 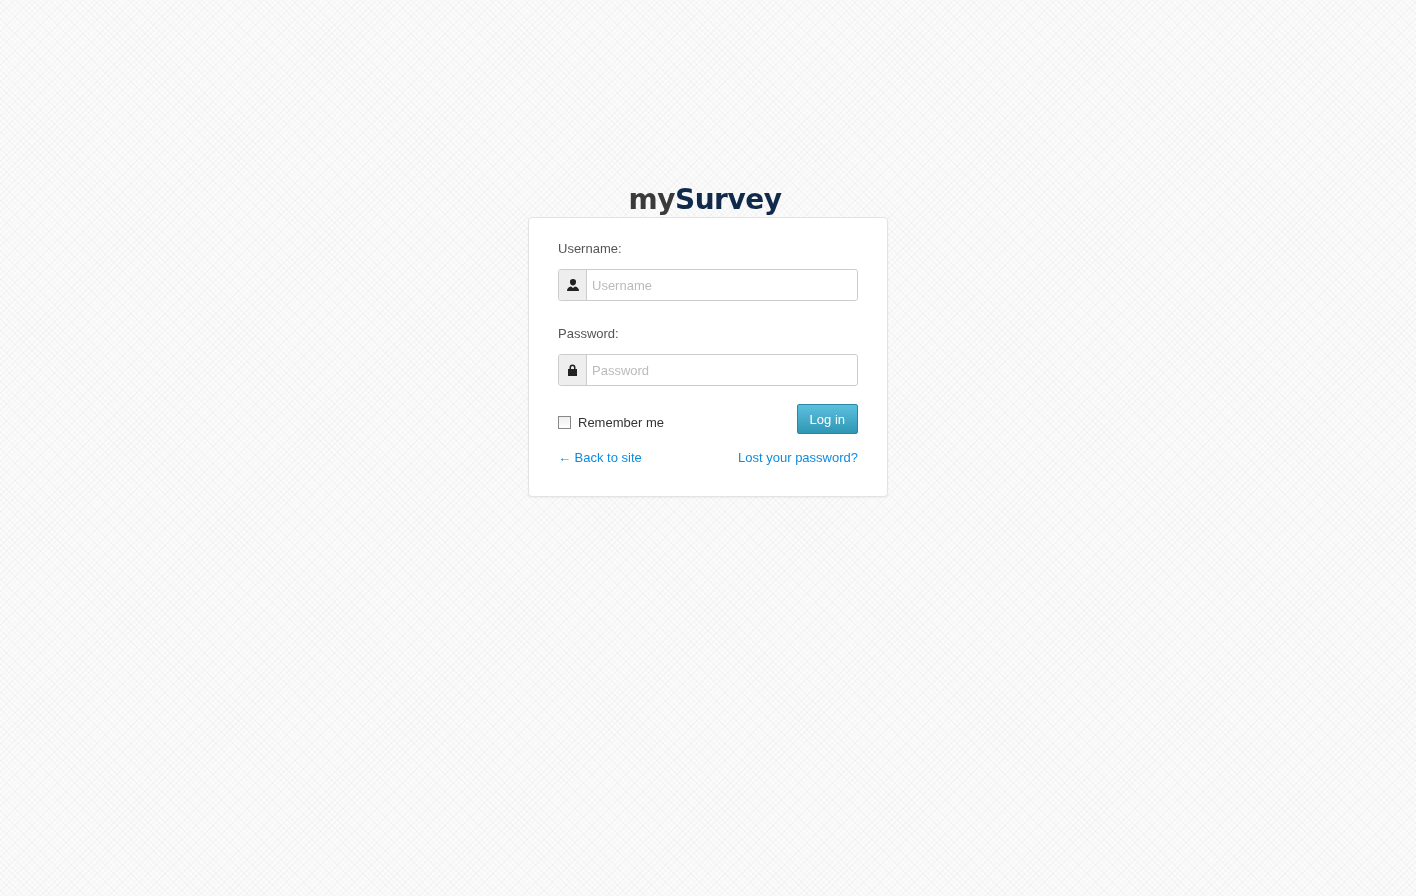 I want to click on input-field: Username, so click(x=708, y=285).